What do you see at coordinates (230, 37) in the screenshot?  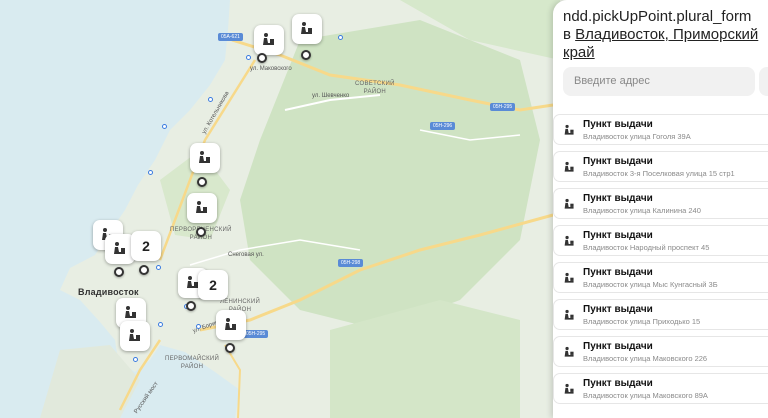 I see `road-badge: 05А-621` at bounding box center [230, 37].